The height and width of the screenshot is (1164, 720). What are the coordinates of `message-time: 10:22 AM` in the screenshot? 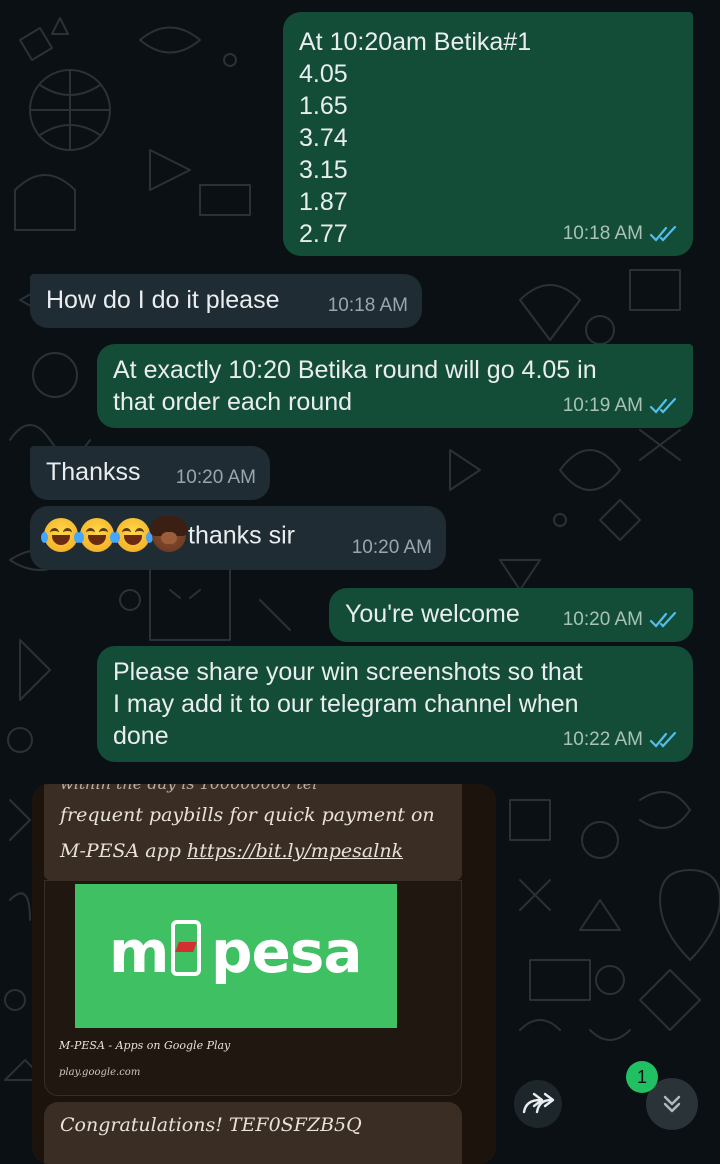 It's located at (602, 739).